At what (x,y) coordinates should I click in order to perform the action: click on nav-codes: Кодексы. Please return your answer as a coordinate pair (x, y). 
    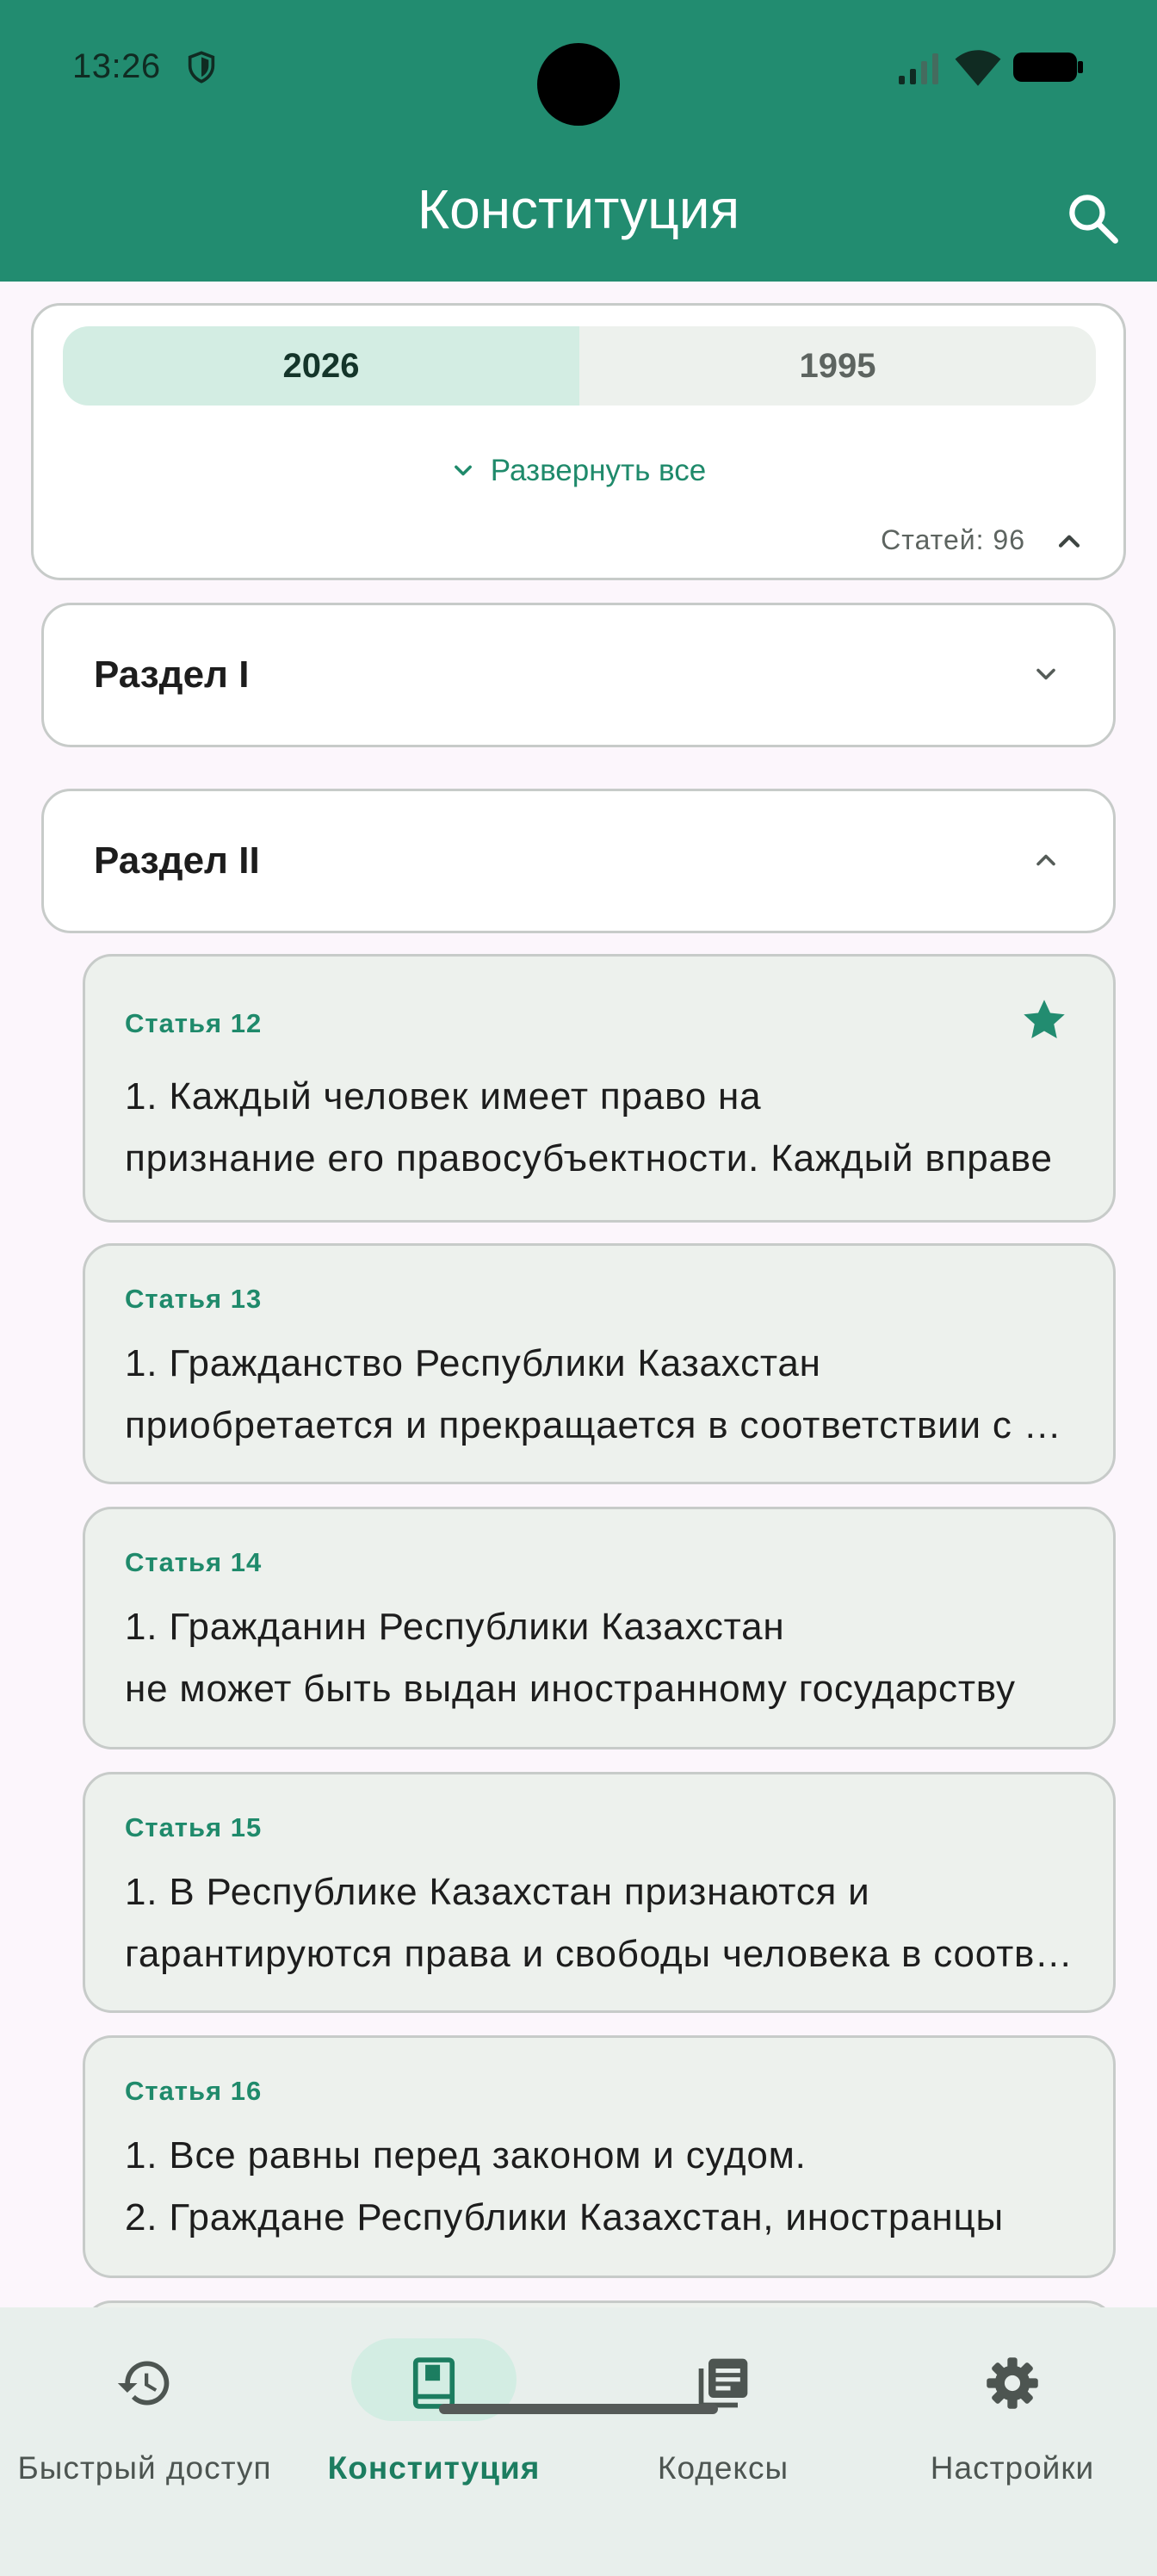
    Looking at the image, I should click on (723, 2419).